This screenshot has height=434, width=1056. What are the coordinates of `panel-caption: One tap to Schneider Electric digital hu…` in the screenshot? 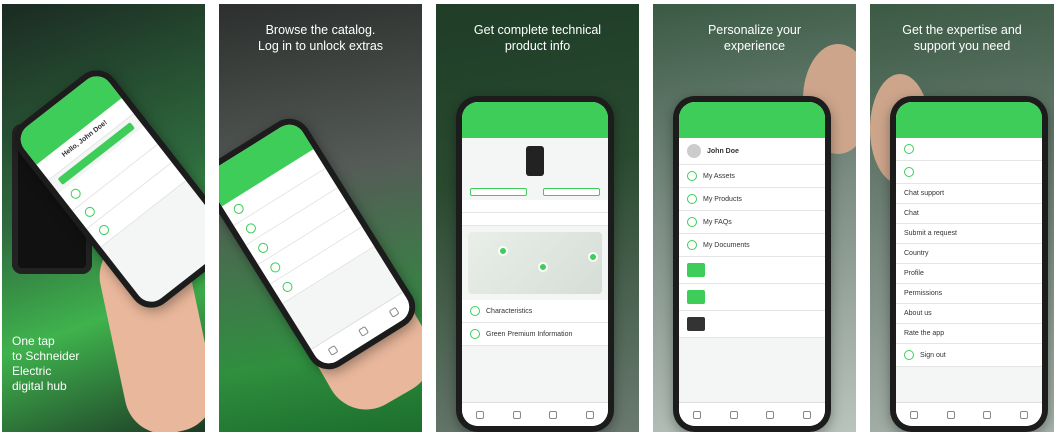 It's located at (46, 363).